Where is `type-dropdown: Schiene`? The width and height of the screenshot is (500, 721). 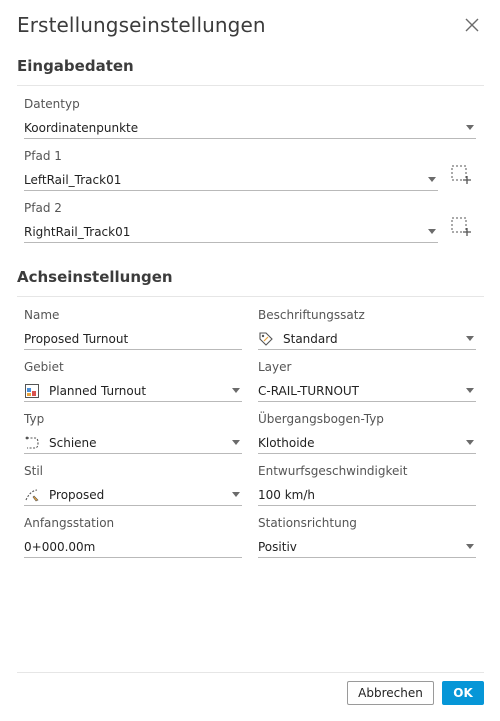
type-dropdown: Schiene is located at coordinates (133, 443).